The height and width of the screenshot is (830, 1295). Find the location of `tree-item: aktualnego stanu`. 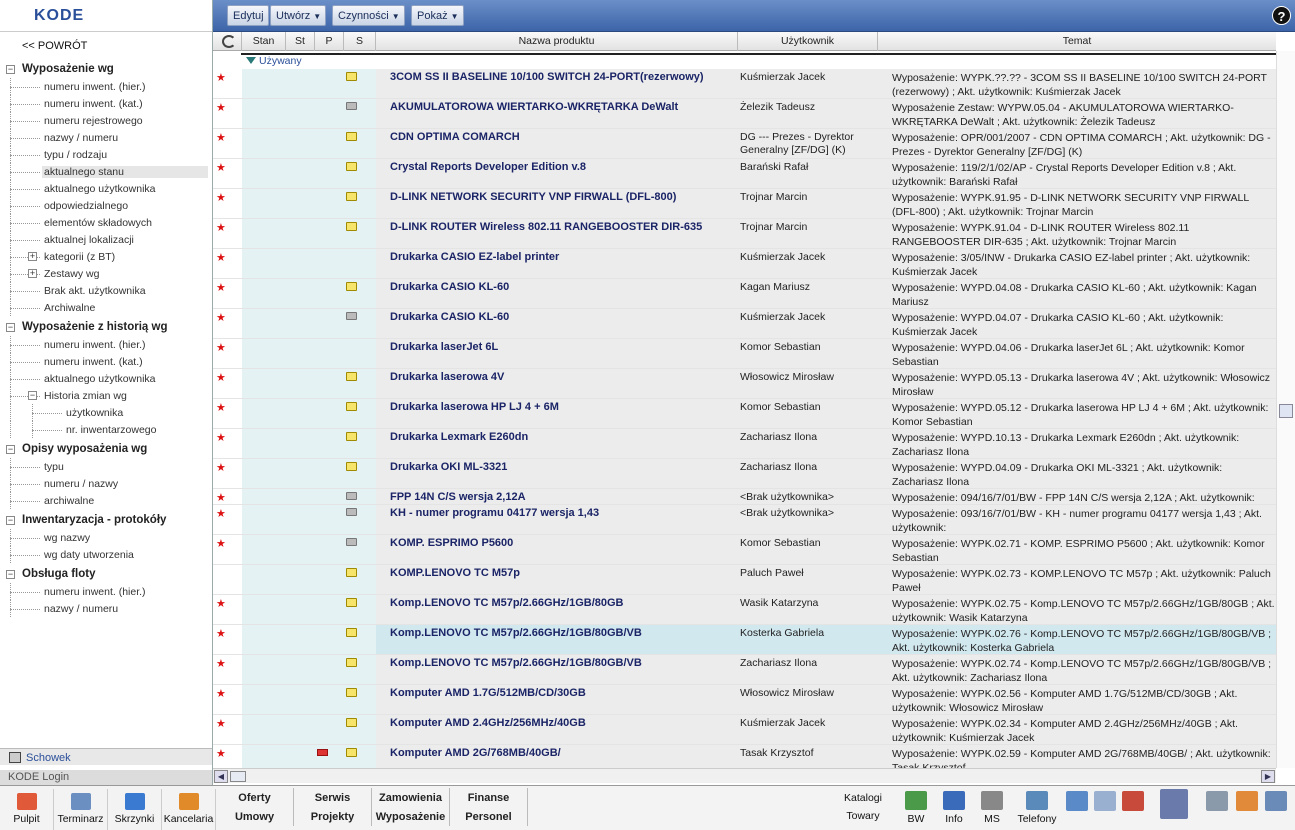

tree-item: aktualnego stanu is located at coordinates (106, 171).